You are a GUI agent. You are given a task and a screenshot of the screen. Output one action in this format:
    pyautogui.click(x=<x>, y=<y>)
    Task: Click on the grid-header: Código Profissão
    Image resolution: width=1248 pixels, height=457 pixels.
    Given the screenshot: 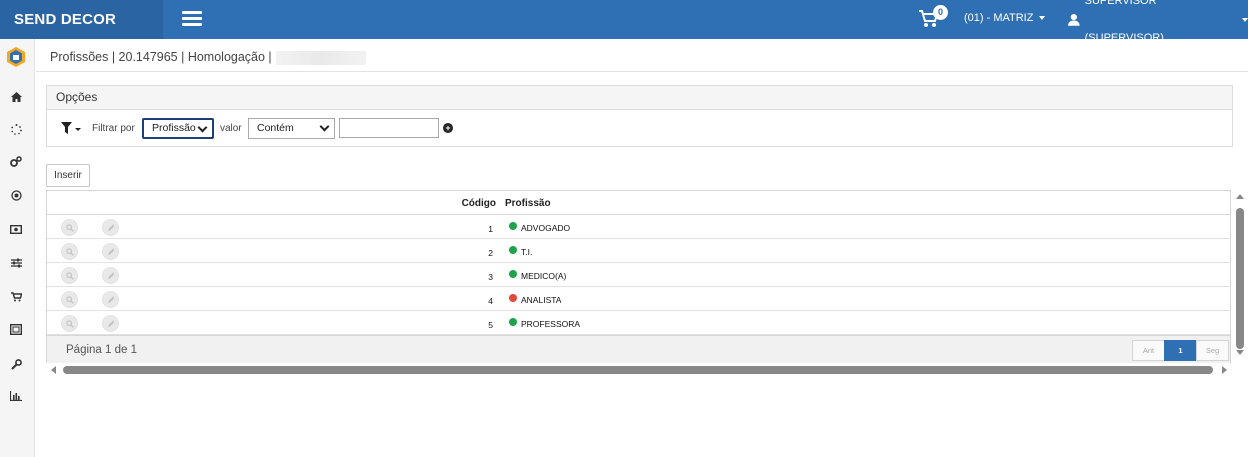 What is the action you would take?
    pyautogui.click(x=638, y=203)
    